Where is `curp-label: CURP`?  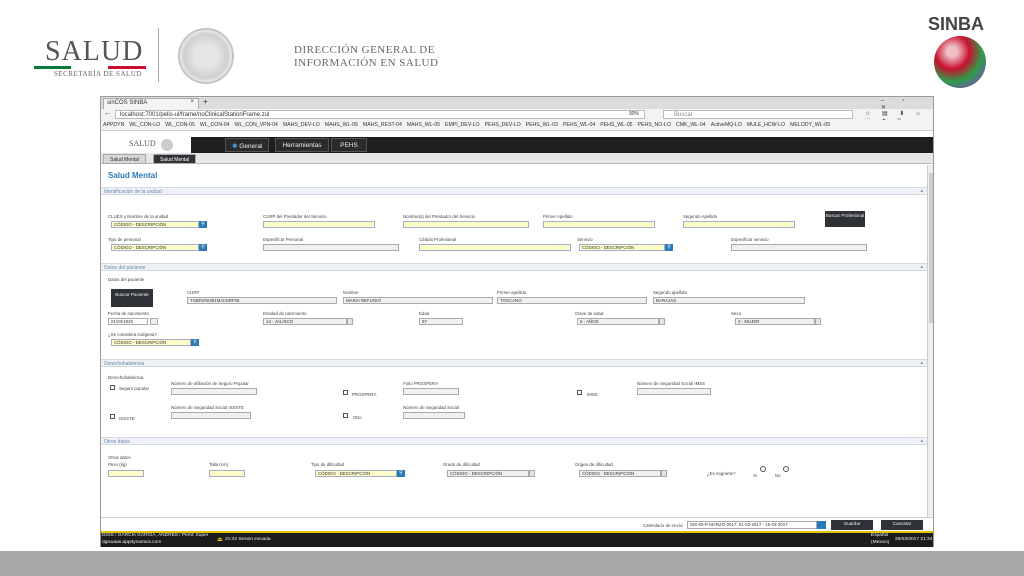 curp-label: CURP is located at coordinates (193, 292).